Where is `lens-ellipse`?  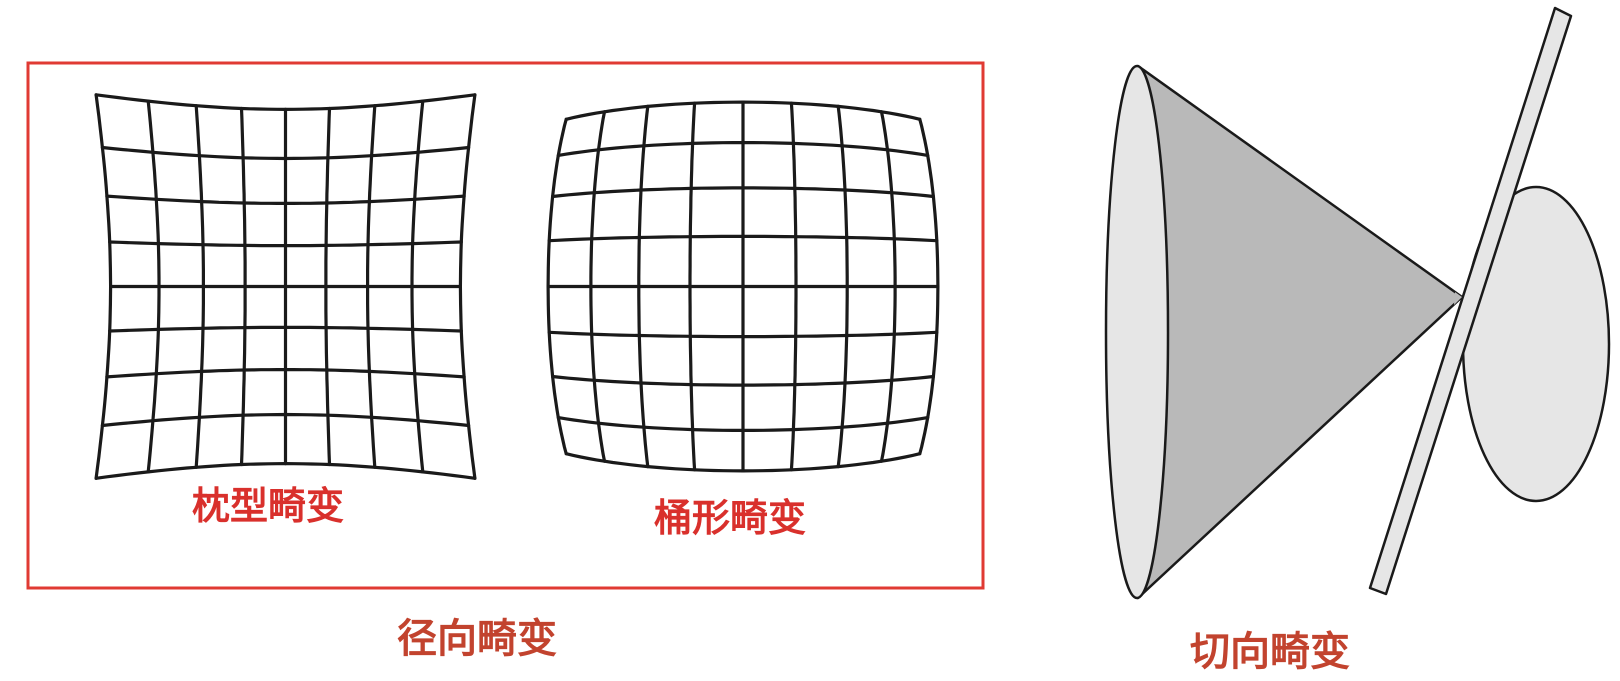
lens-ellipse is located at coordinates (1137, 332).